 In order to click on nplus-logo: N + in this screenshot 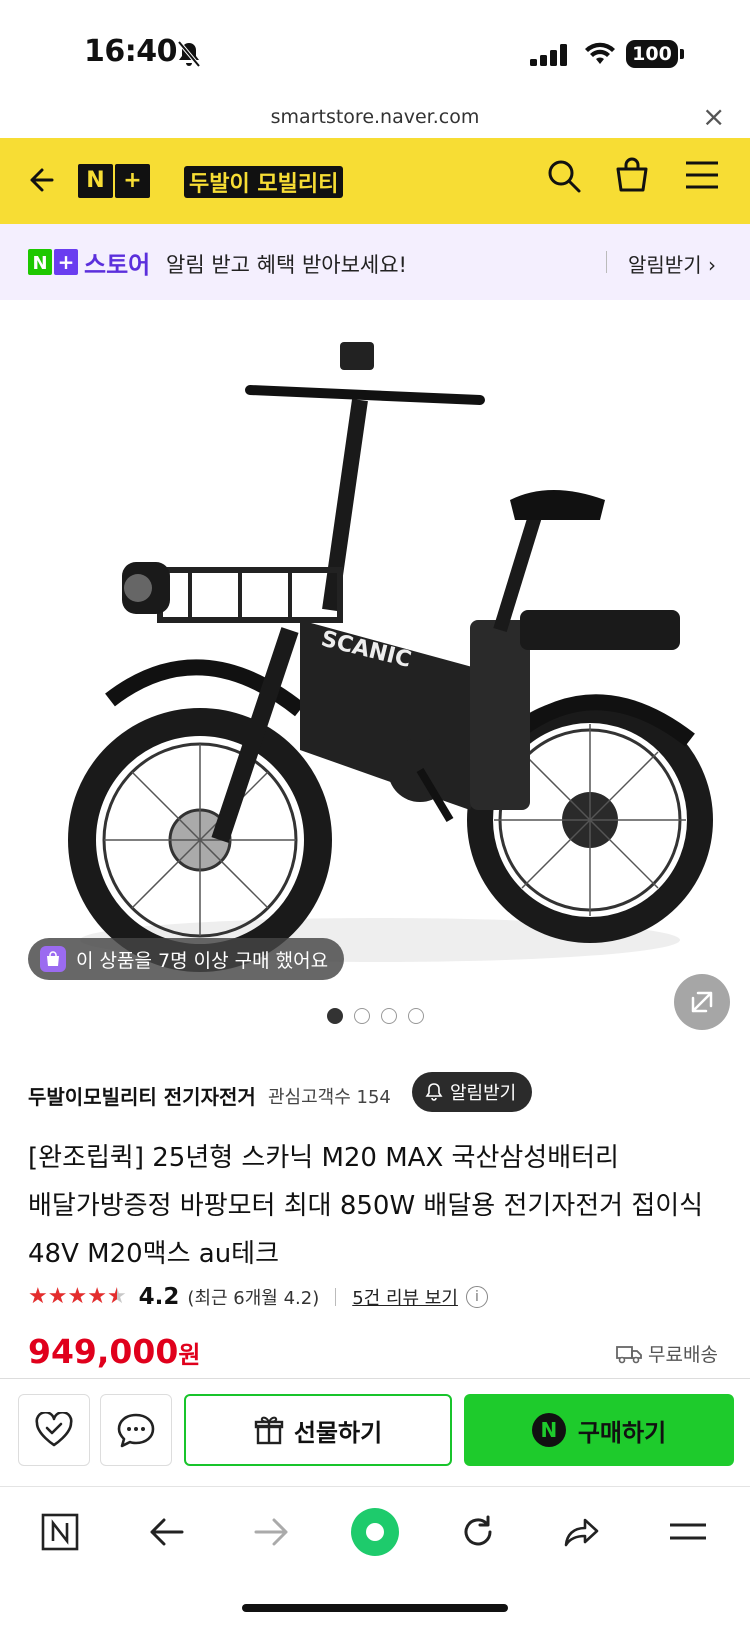, I will do `click(114, 181)`.